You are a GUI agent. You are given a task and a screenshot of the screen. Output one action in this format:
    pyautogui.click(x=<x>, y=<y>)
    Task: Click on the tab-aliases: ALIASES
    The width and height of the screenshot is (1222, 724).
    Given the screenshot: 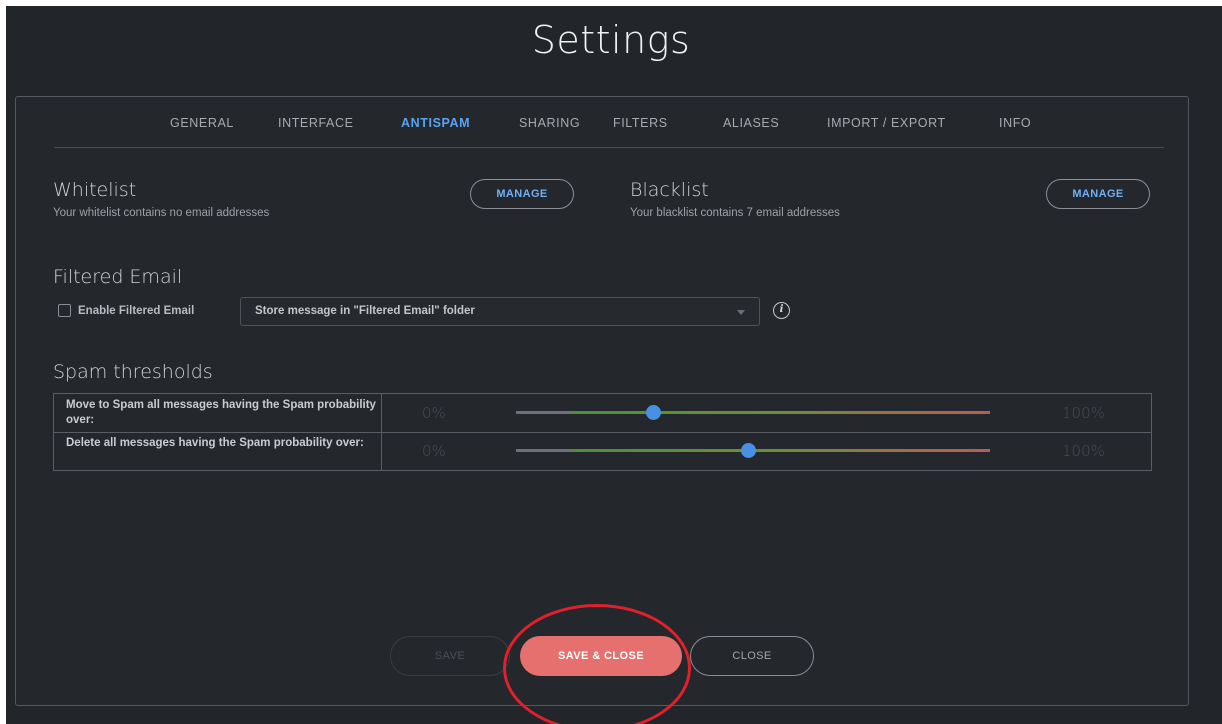 What is the action you would take?
    pyautogui.click(x=751, y=123)
    